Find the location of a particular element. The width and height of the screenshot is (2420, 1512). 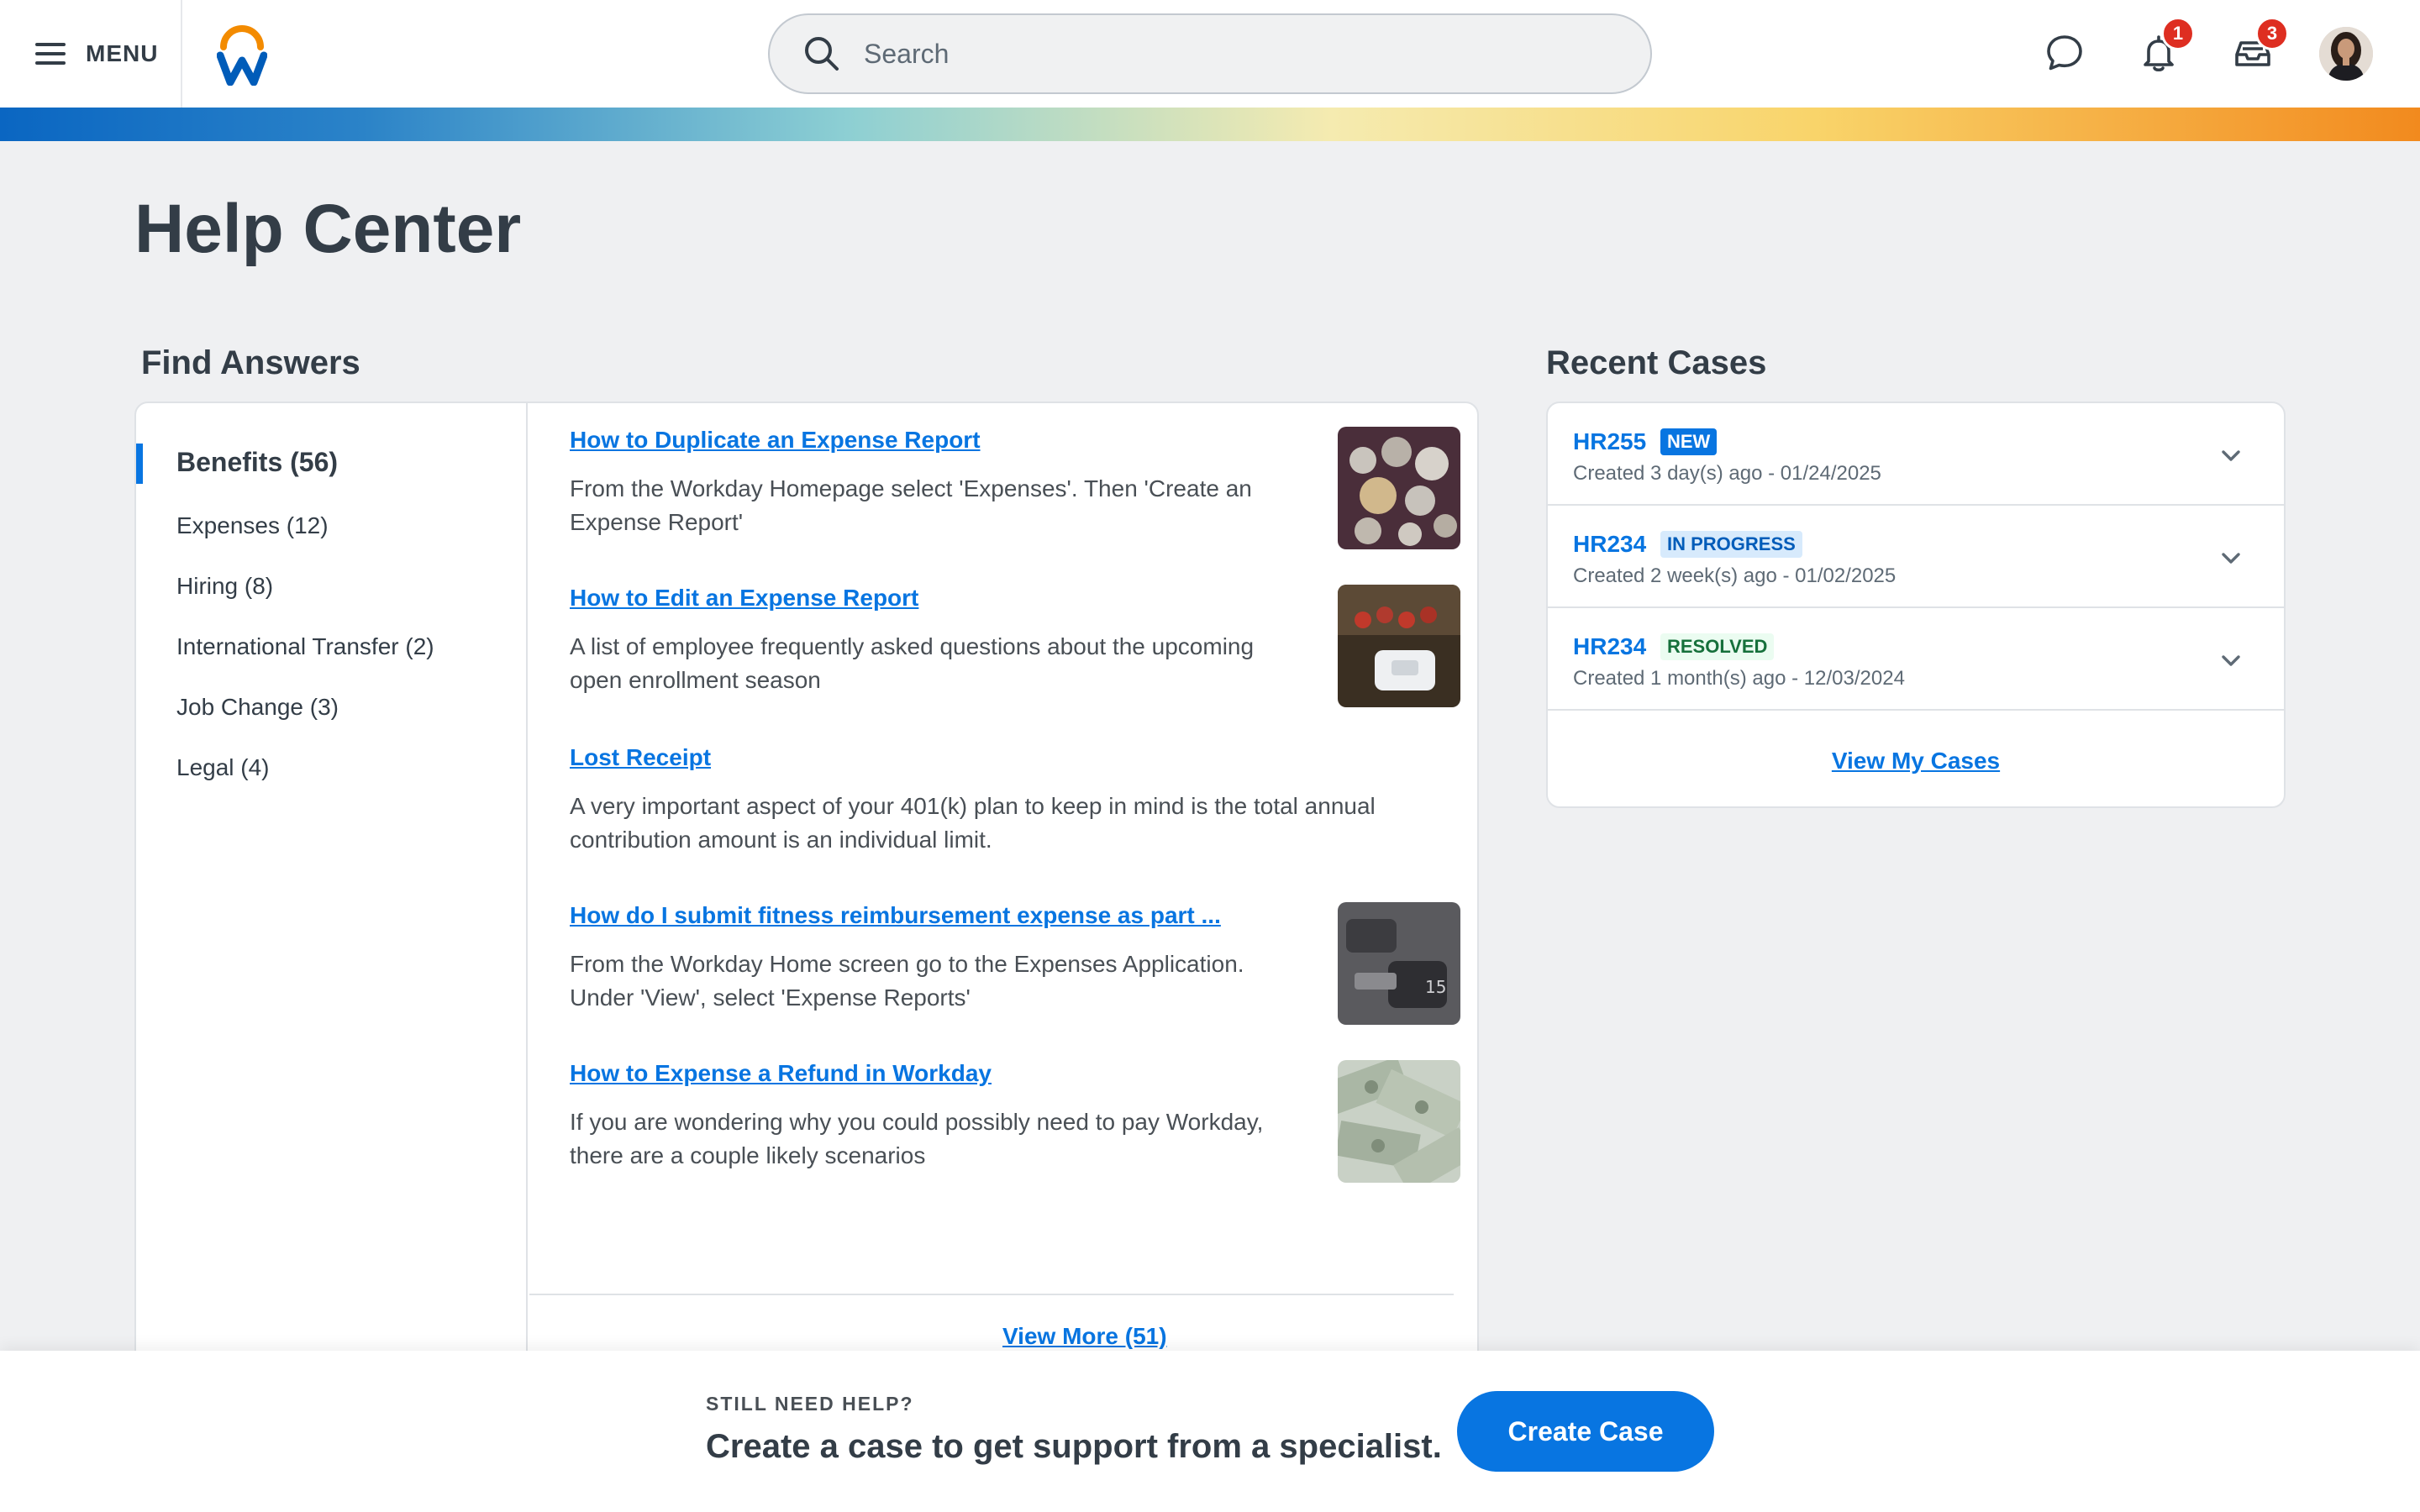

search-input is located at coordinates (1233, 54).